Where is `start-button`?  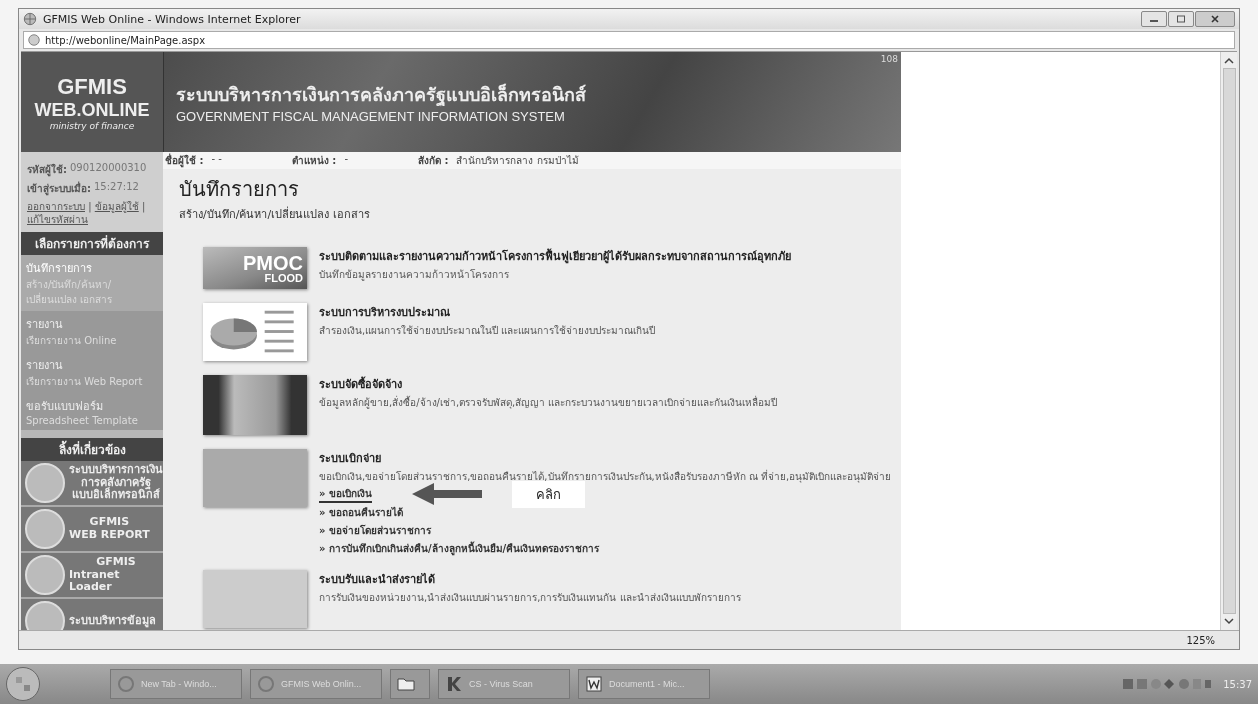 start-button is located at coordinates (23, 684).